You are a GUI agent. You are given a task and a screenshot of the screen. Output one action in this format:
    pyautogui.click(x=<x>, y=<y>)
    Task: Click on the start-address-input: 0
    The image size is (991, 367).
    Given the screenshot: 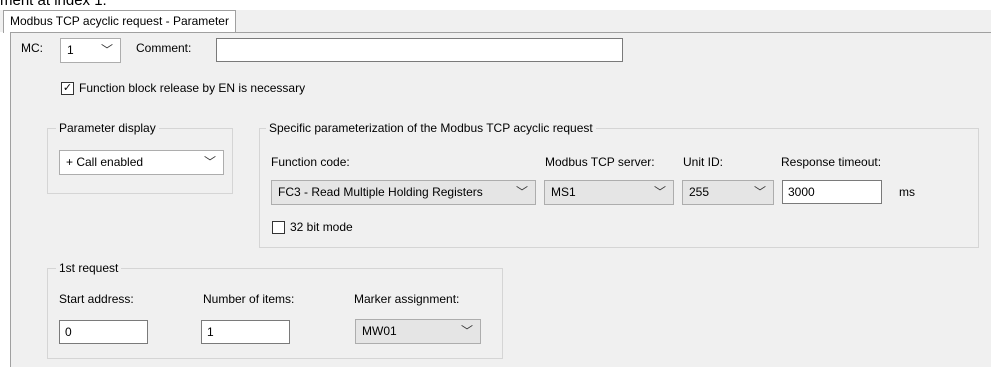 What is the action you would take?
    pyautogui.click(x=103, y=332)
    